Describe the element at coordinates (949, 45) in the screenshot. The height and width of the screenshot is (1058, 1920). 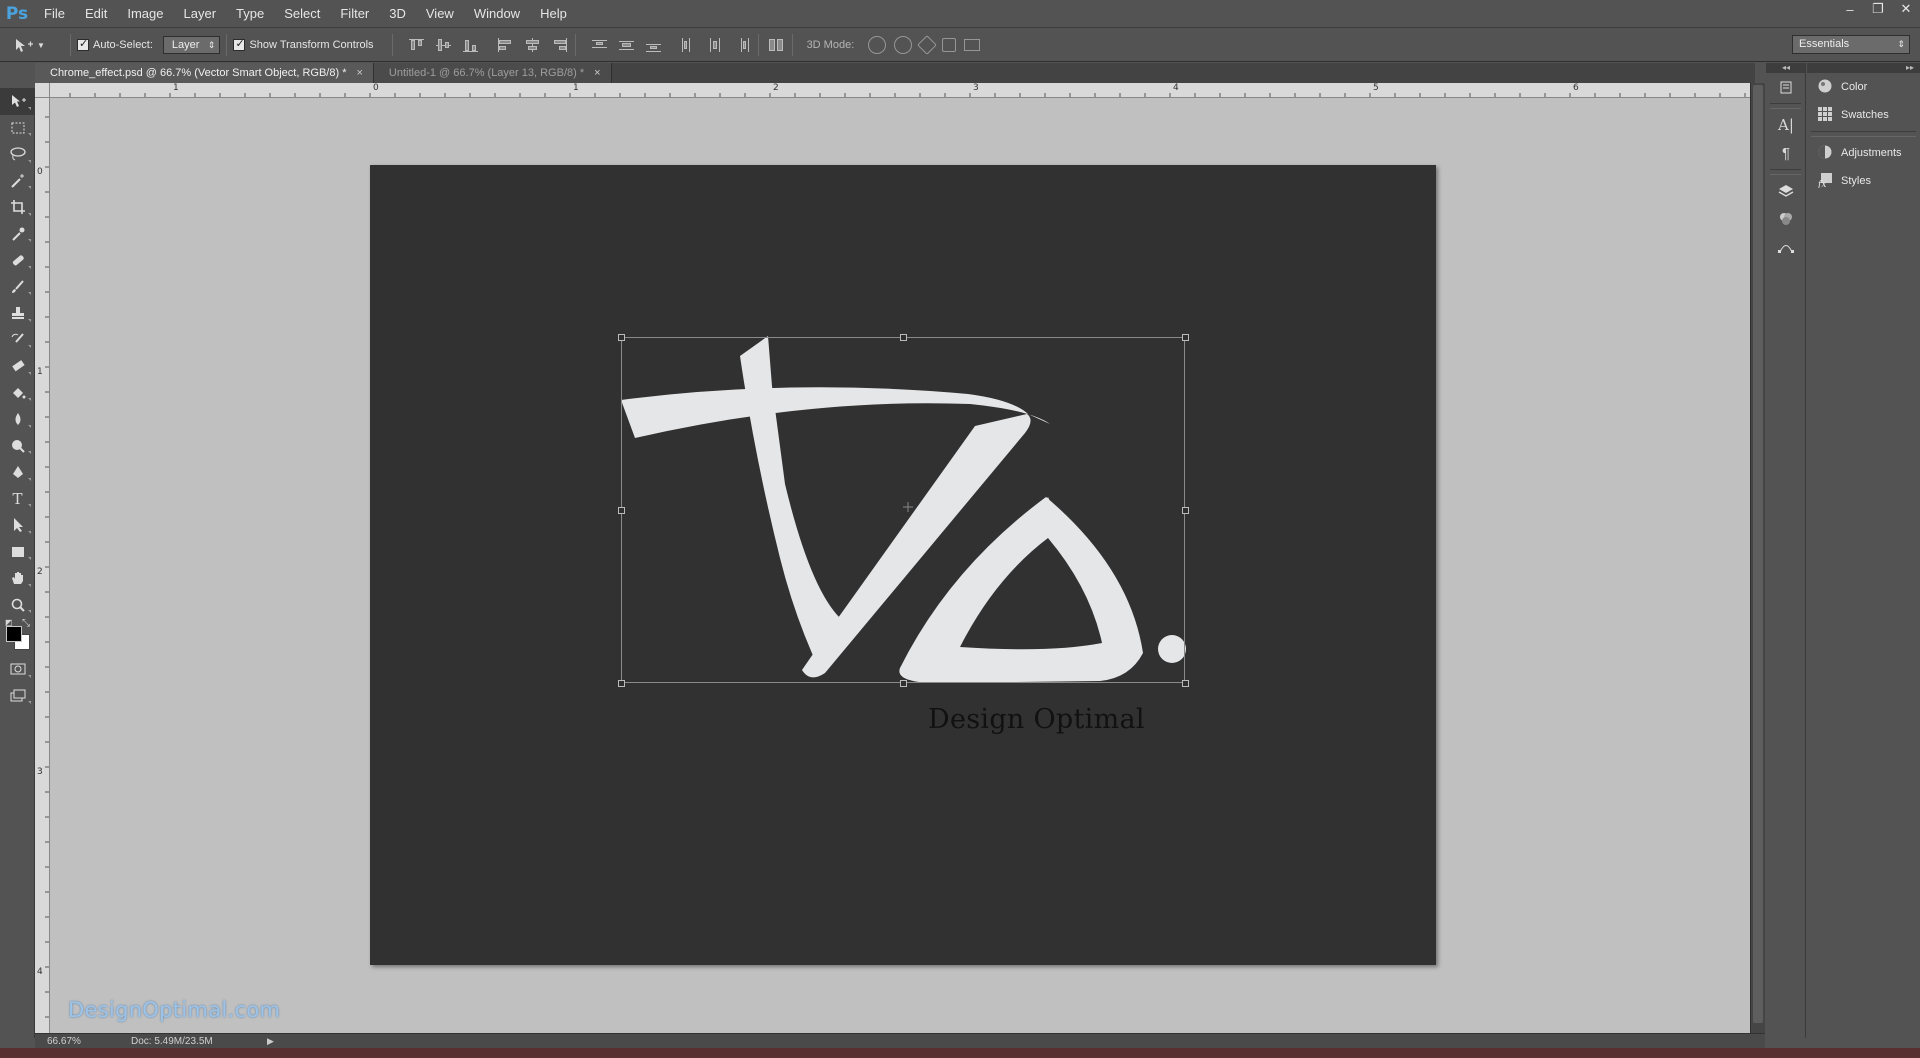
I see `3d-slide-icon` at that location.